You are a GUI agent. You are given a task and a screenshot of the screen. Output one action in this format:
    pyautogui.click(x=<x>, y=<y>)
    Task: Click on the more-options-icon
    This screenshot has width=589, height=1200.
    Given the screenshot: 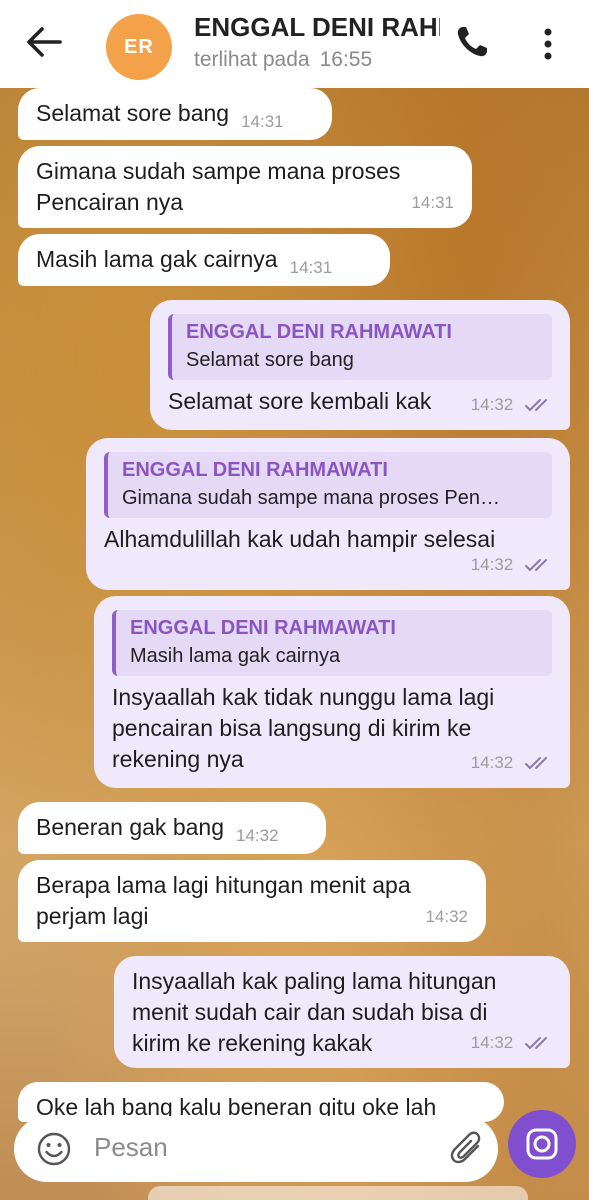 What is the action you would take?
    pyautogui.click(x=548, y=44)
    